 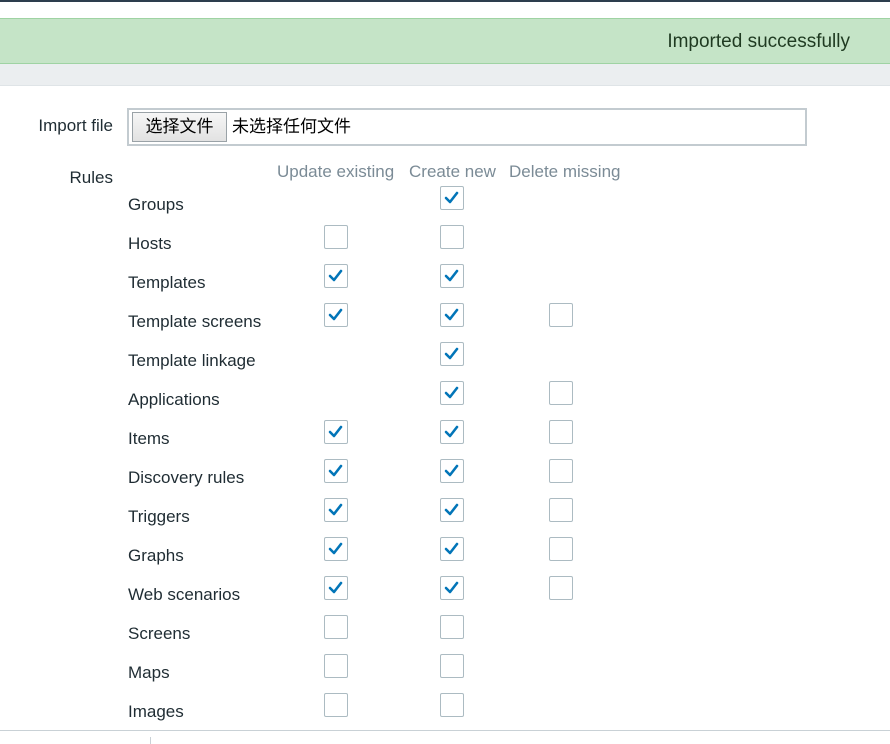 I want to click on rule-label-graphs: Graphs, so click(x=156, y=555).